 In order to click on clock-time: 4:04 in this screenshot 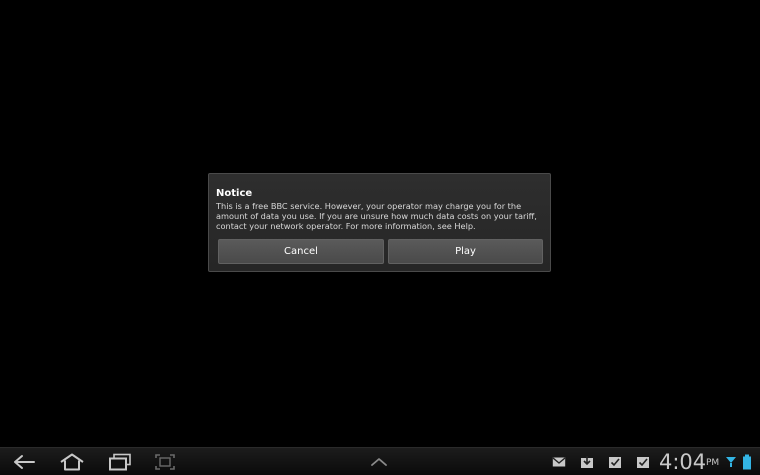, I will do `click(682, 462)`.